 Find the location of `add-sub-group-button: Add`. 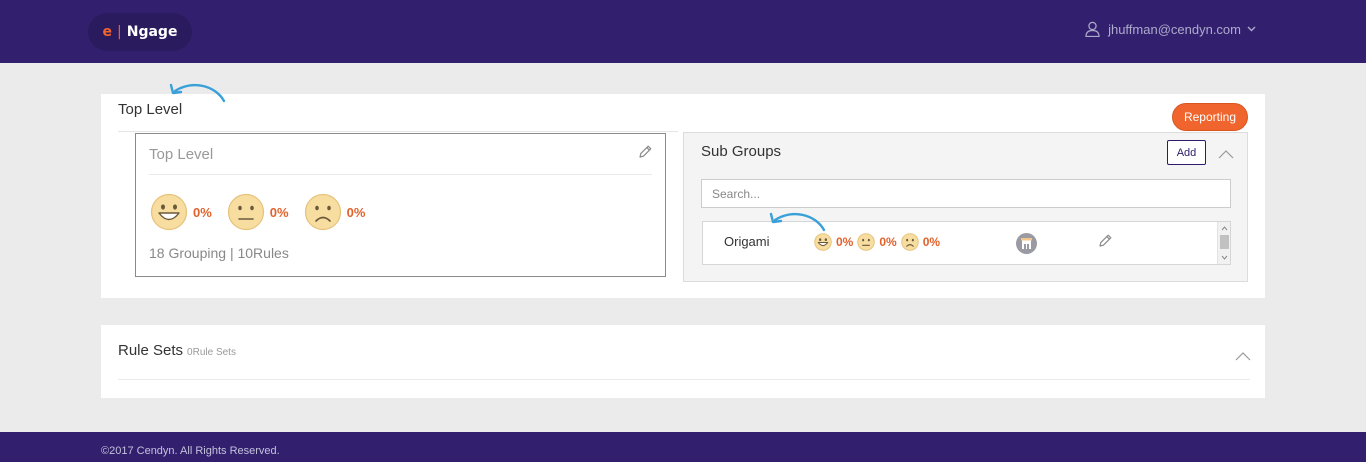

add-sub-group-button: Add is located at coordinates (1186, 152).